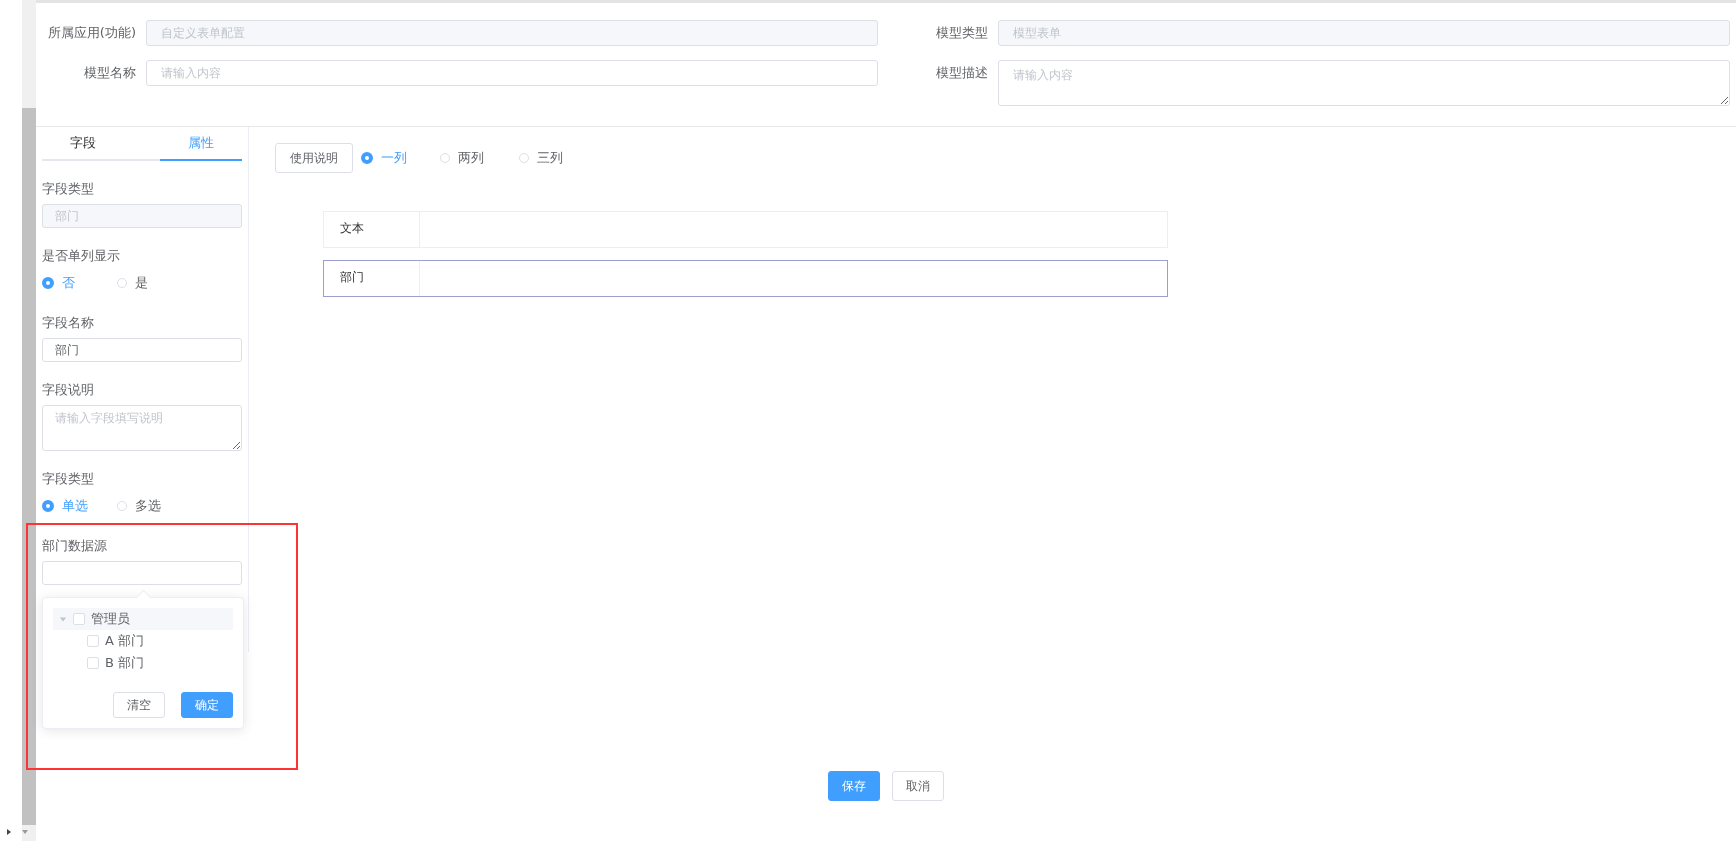 This screenshot has height=841, width=1736. Describe the element at coordinates (154, 283) in the screenshot. I see `radio-option: 是` at that location.